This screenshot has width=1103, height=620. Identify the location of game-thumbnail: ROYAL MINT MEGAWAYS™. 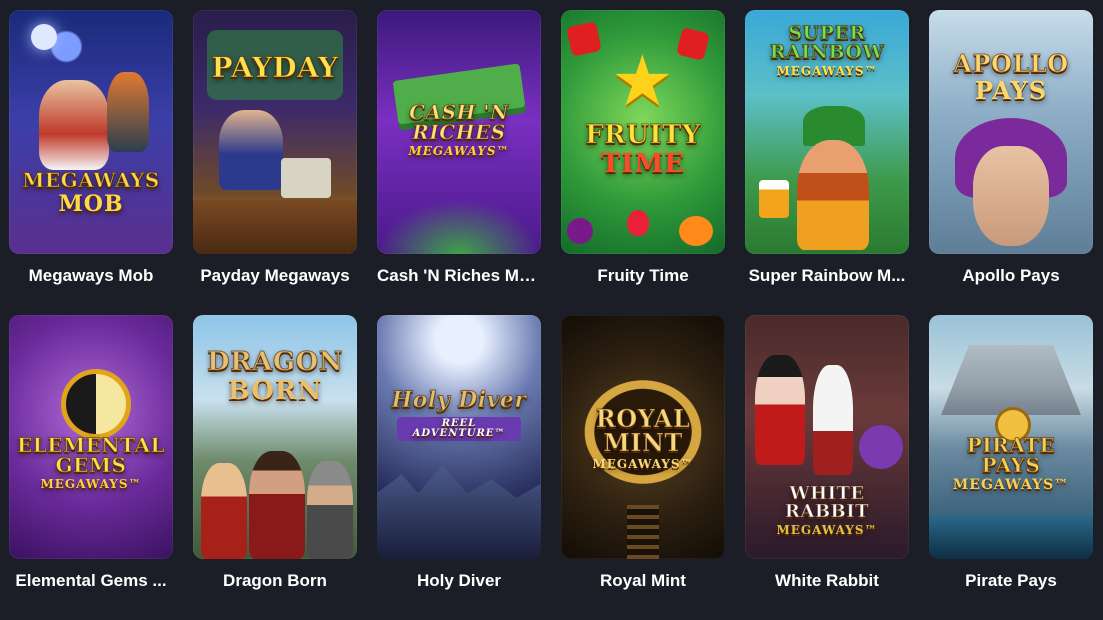
(643, 437).